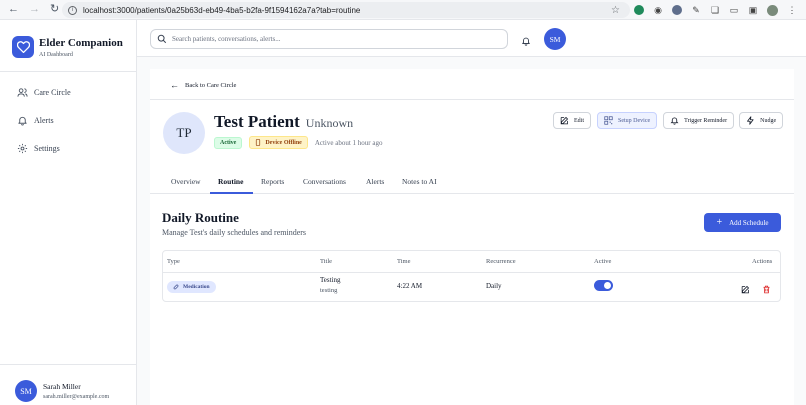 The height and width of the screenshot is (405, 806). I want to click on column-header-title: Title, so click(326, 261).